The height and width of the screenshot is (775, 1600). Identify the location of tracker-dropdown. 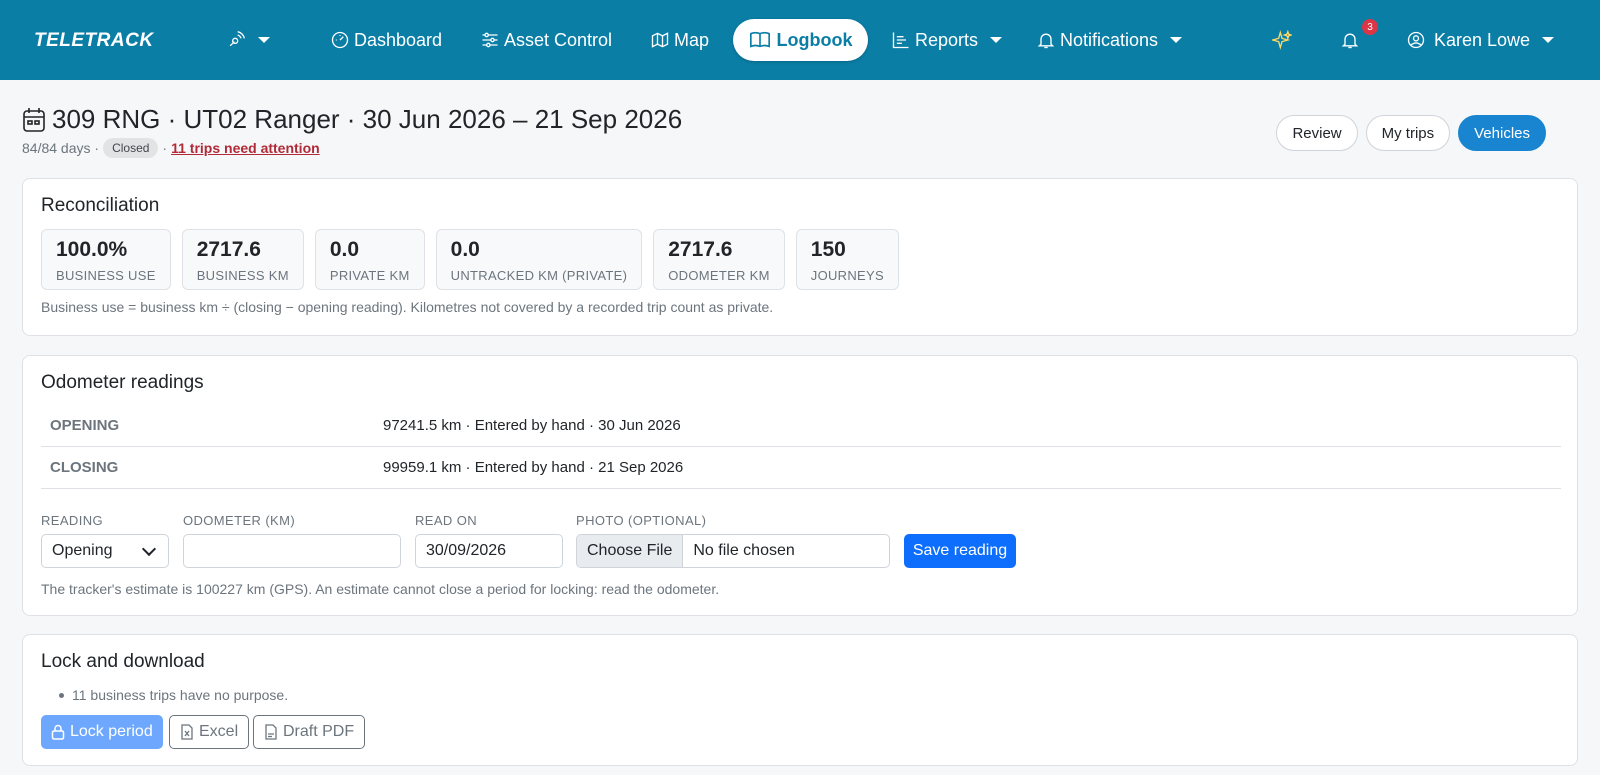
(248, 40).